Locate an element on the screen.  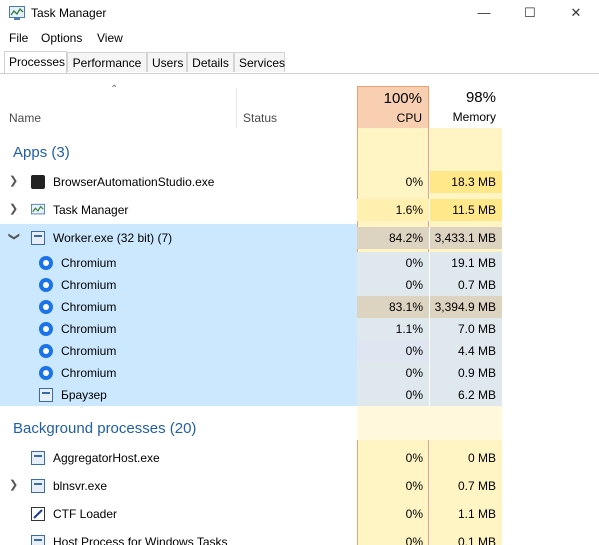
cpu-column-label: CPU is located at coordinates (409, 118).